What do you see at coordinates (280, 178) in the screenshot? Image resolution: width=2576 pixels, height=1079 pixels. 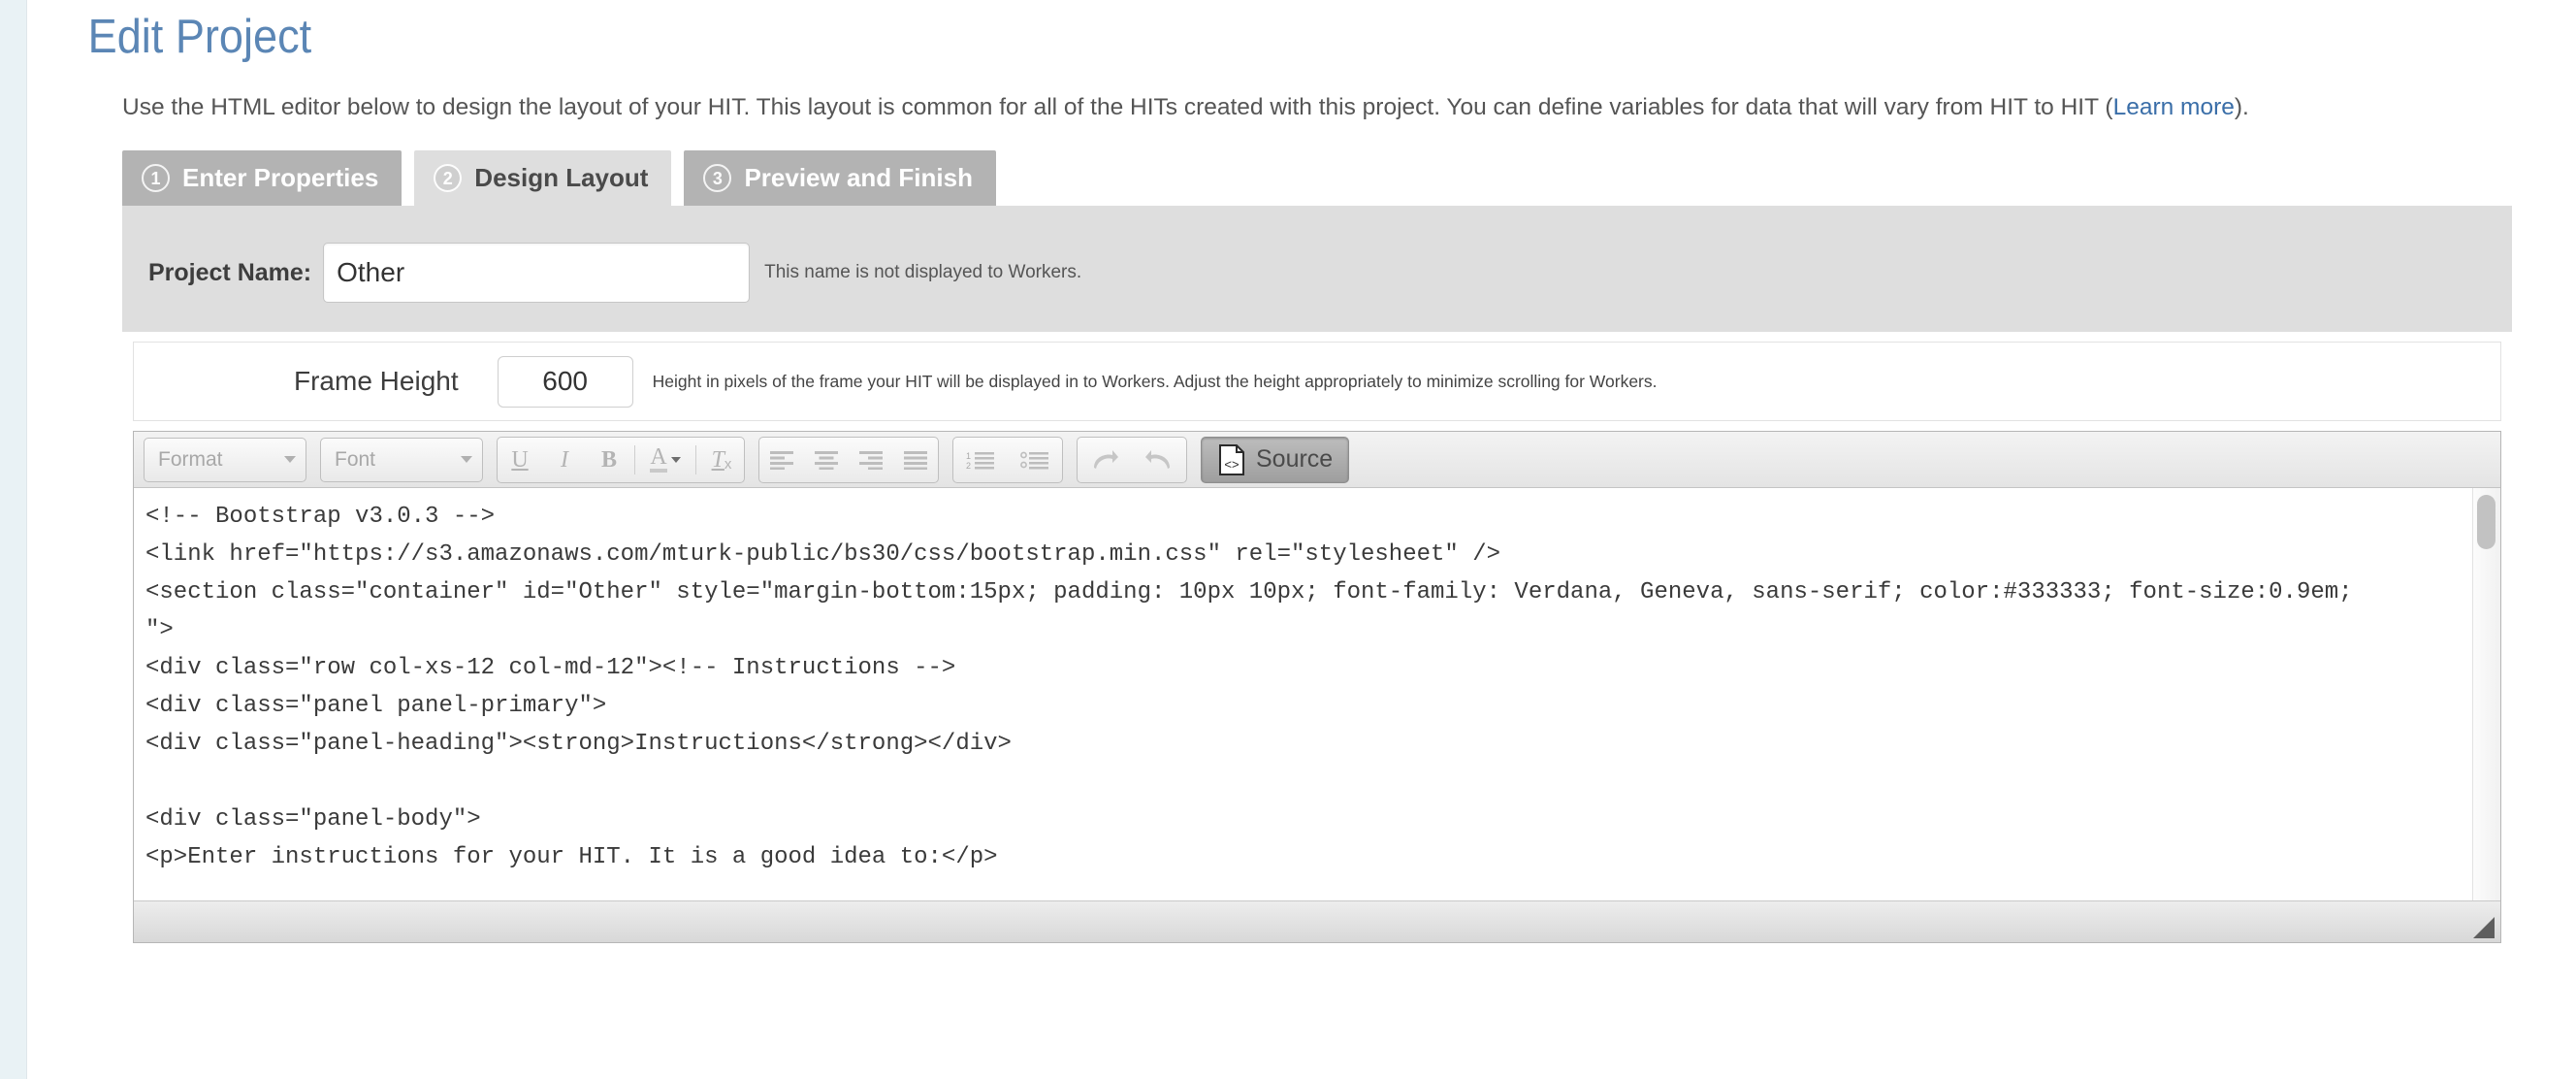 I see `tab-label-enter-properties: Enter Properties` at bounding box center [280, 178].